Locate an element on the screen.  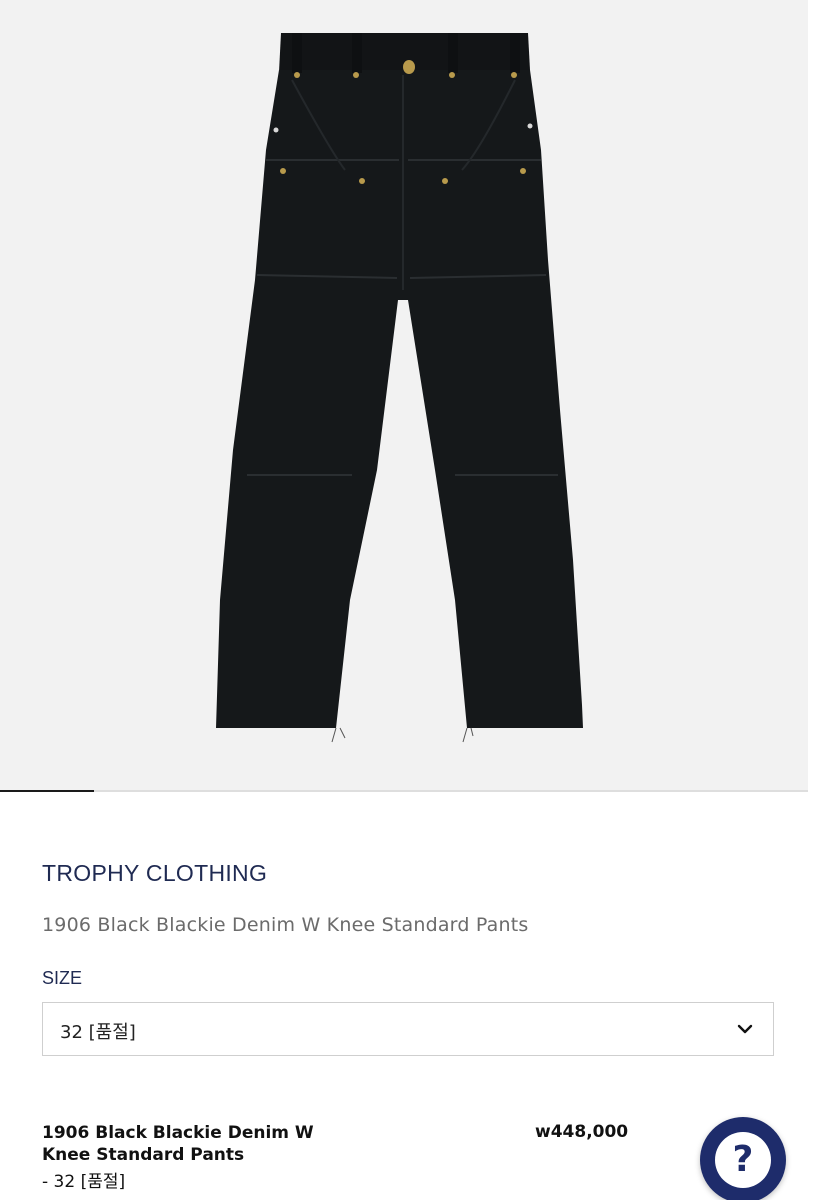
help-chat-button: ? is located at coordinates (743, 1158).